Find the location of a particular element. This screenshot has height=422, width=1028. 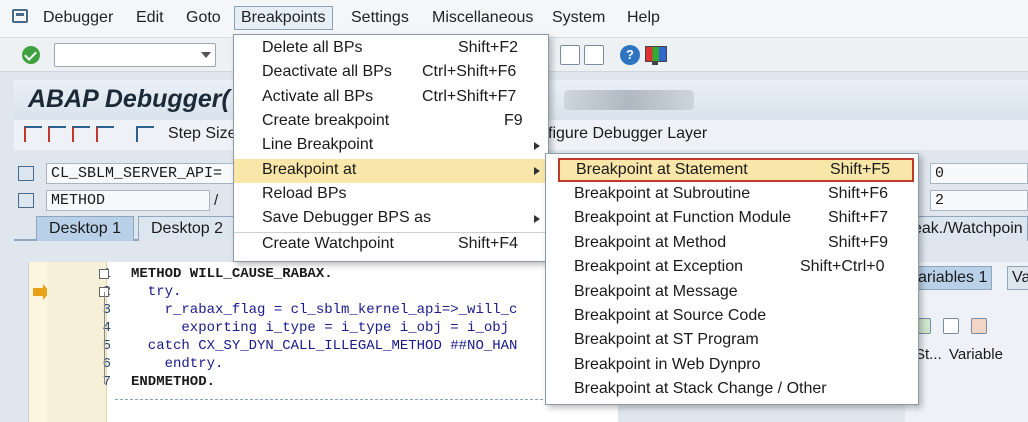

level-field: 2 is located at coordinates (979, 200).